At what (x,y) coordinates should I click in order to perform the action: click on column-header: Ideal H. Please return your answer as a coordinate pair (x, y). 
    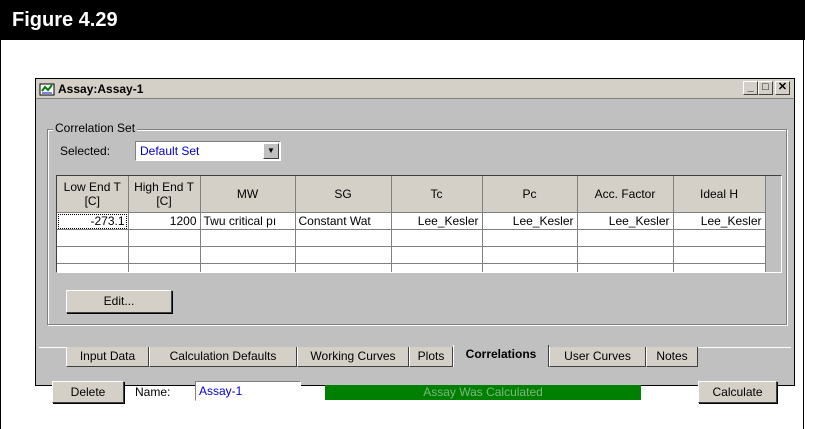
    Looking at the image, I should click on (719, 194).